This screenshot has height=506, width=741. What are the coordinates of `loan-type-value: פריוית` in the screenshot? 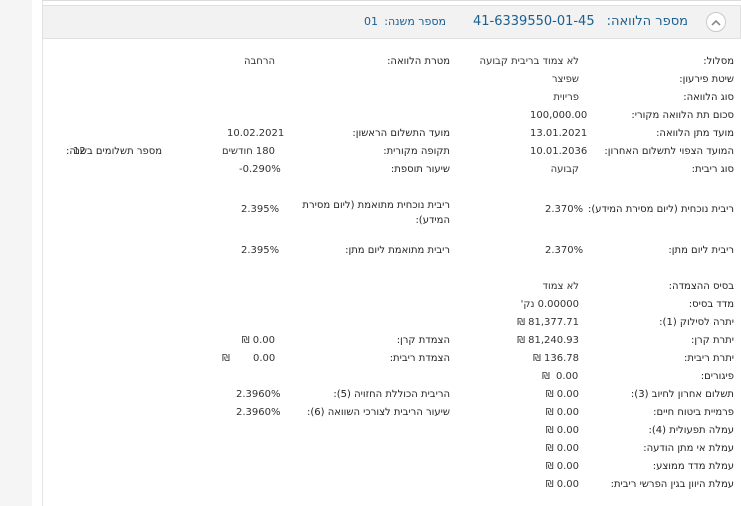 It's located at (566, 97).